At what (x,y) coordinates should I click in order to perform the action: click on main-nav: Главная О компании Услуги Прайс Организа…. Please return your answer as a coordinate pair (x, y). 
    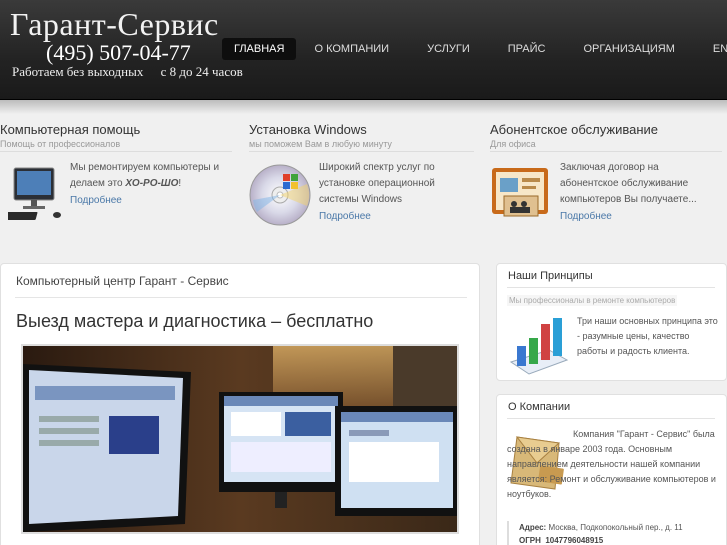
    Looking at the image, I should click on (474, 49).